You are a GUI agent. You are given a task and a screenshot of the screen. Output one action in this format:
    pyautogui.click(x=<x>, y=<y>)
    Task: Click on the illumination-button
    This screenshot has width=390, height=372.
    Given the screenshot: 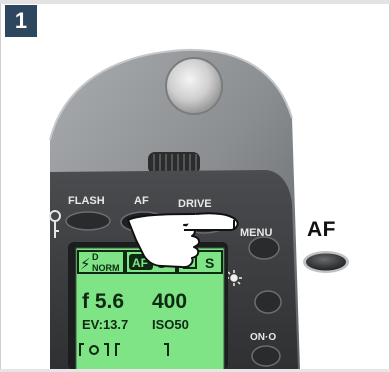 What is the action you would take?
    pyautogui.click(x=268, y=302)
    